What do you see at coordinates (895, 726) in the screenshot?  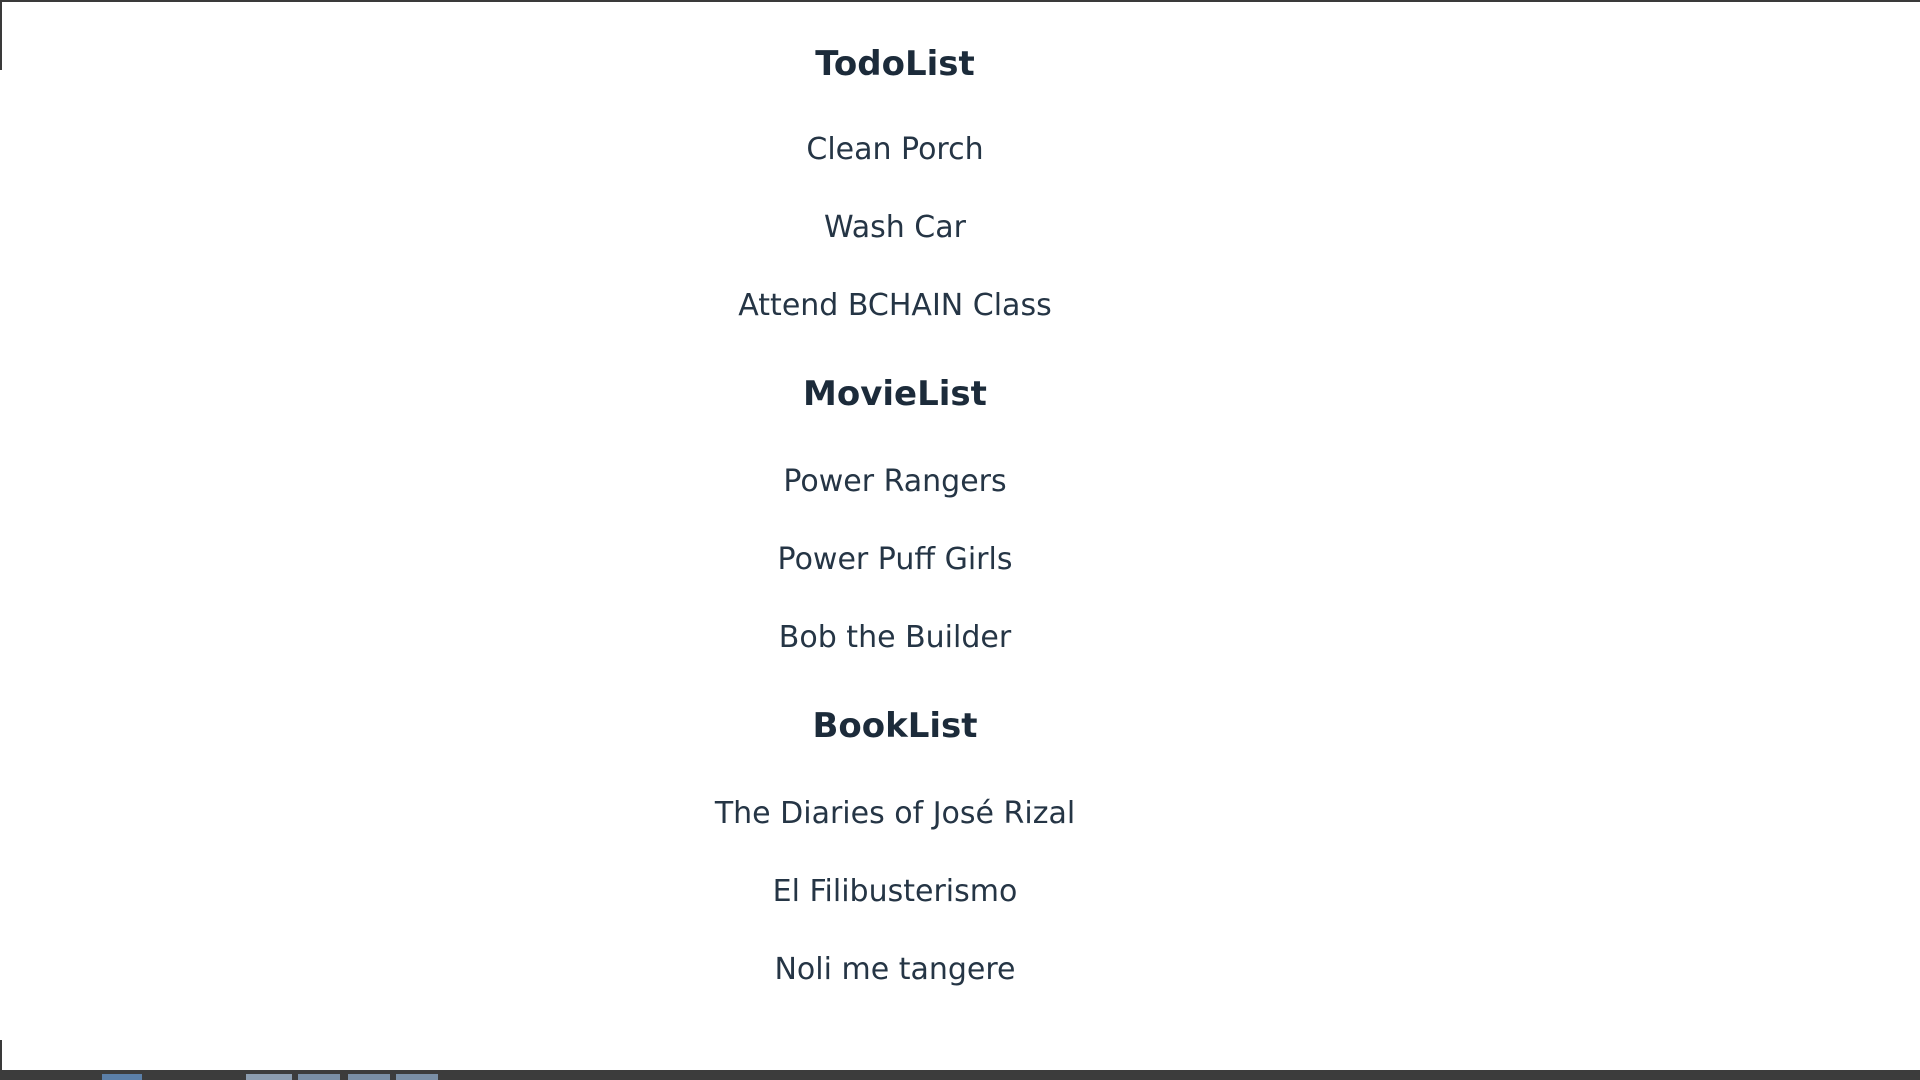 I see `book-list-heading: BookList` at bounding box center [895, 726].